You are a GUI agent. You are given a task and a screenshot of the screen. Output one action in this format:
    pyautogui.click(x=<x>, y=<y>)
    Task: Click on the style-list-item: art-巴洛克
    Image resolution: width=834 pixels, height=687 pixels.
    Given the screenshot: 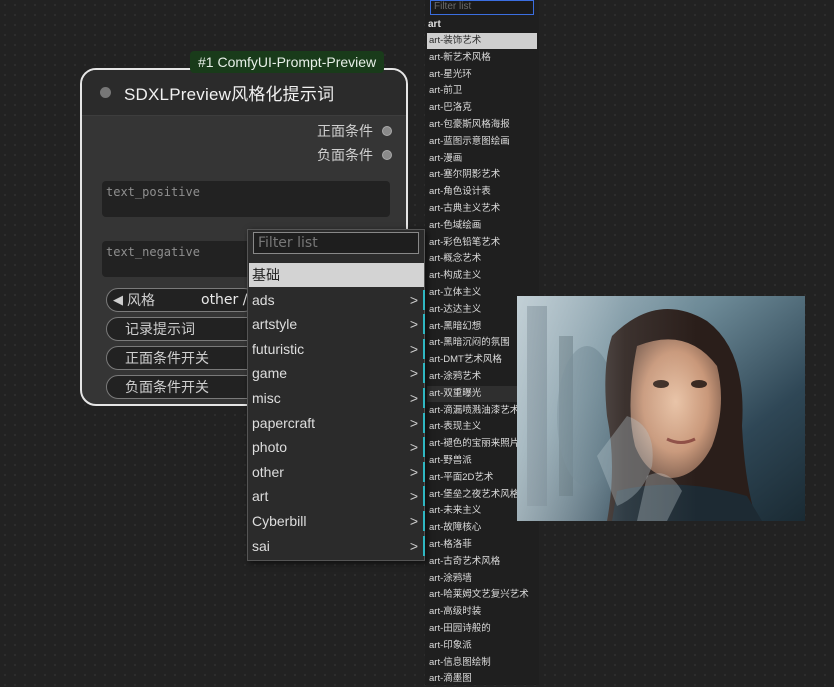 What is the action you would take?
    pyautogui.click(x=482, y=108)
    